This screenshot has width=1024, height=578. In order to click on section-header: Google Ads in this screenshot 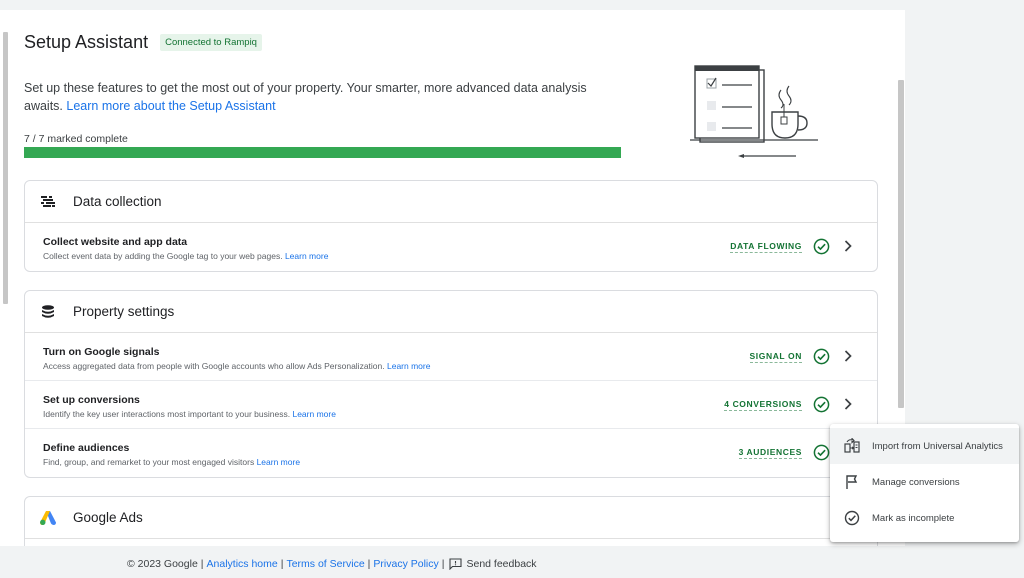, I will do `click(451, 518)`.